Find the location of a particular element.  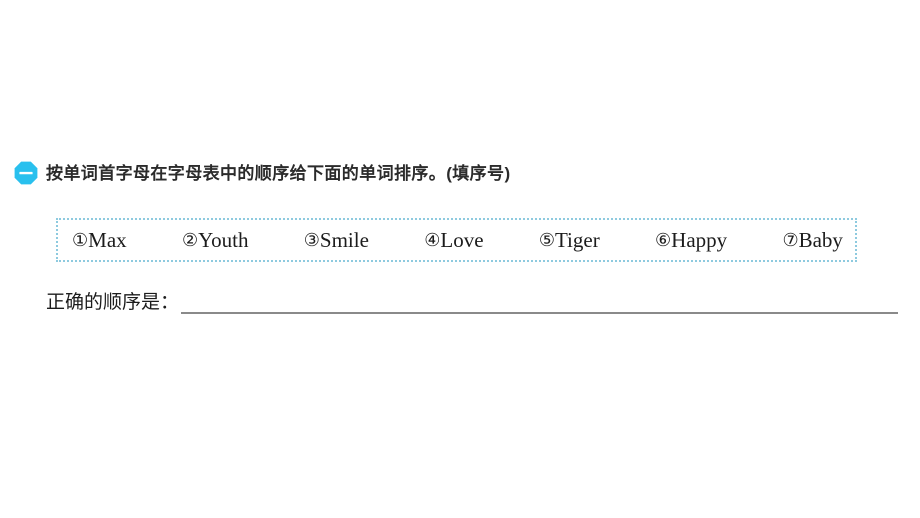

word-item: ①Max is located at coordinates (99, 239).